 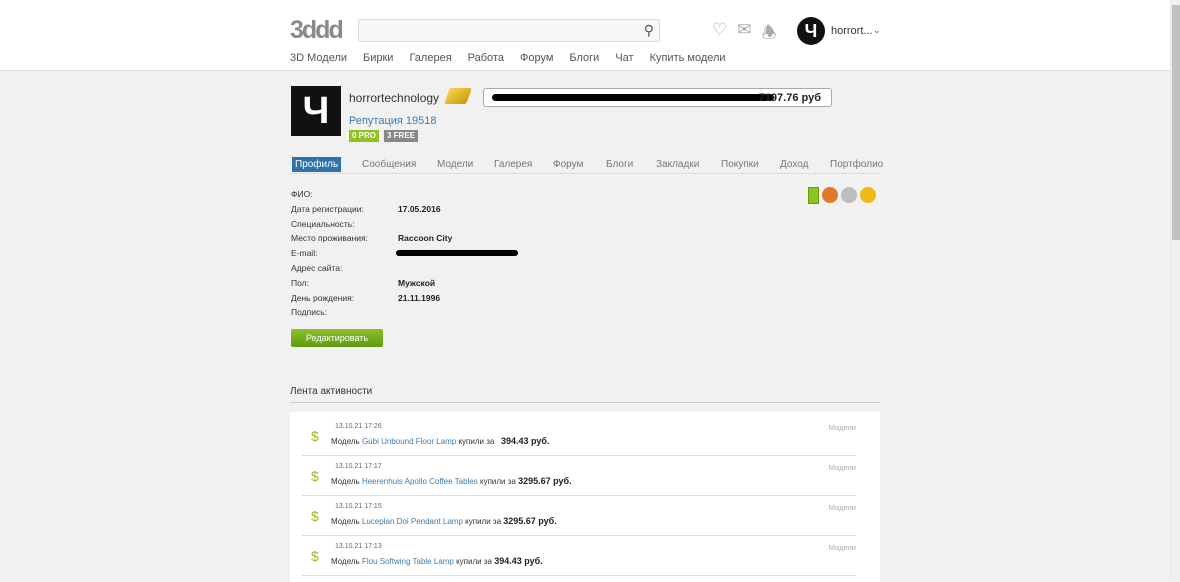 What do you see at coordinates (813, 195) in the screenshot?
I see `level-medal-icon` at bounding box center [813, 195].